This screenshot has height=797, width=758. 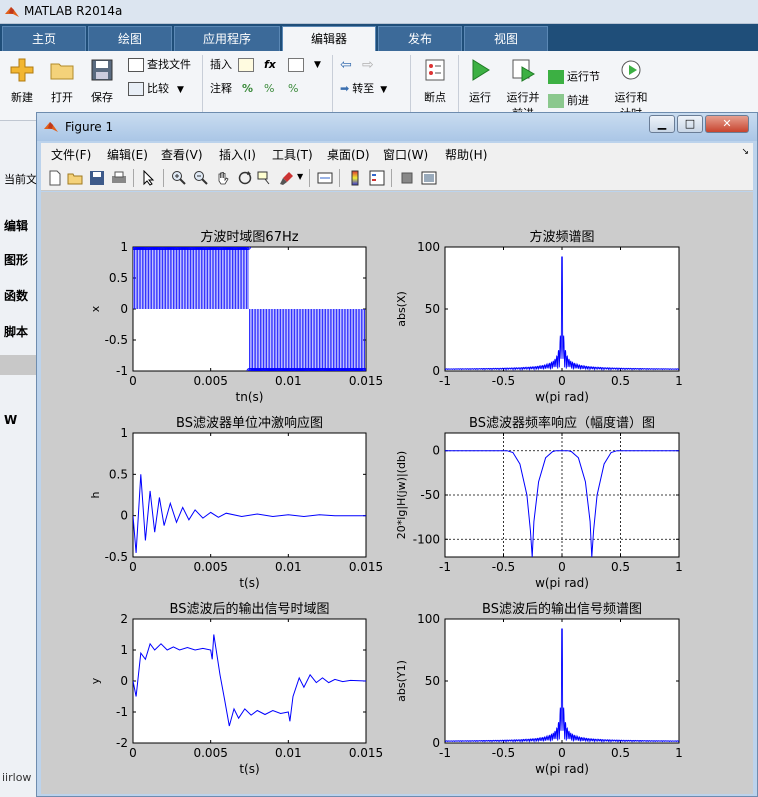 I want to click on file-label: iirlow, so click(x=16, y=777).